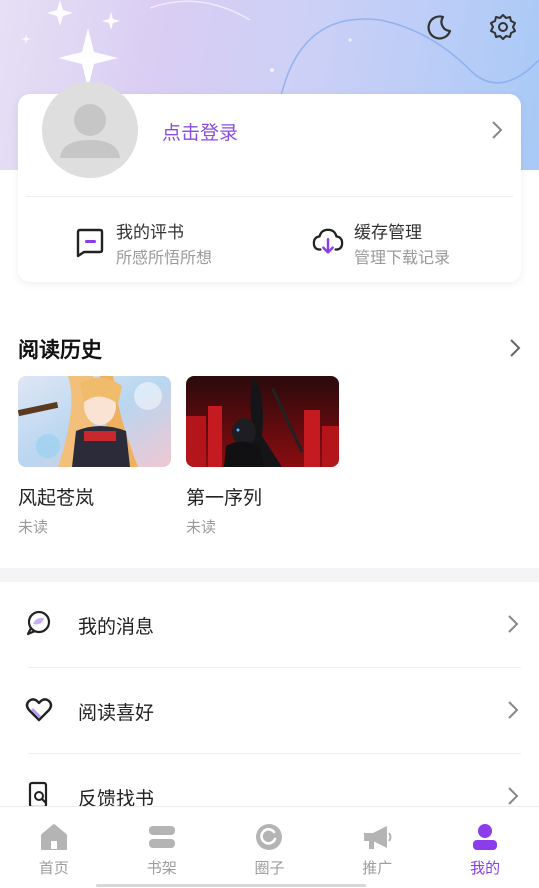 This screenshot has height=888, width=539. I want to click on tab-promotion: 推广, so click(377, 847).